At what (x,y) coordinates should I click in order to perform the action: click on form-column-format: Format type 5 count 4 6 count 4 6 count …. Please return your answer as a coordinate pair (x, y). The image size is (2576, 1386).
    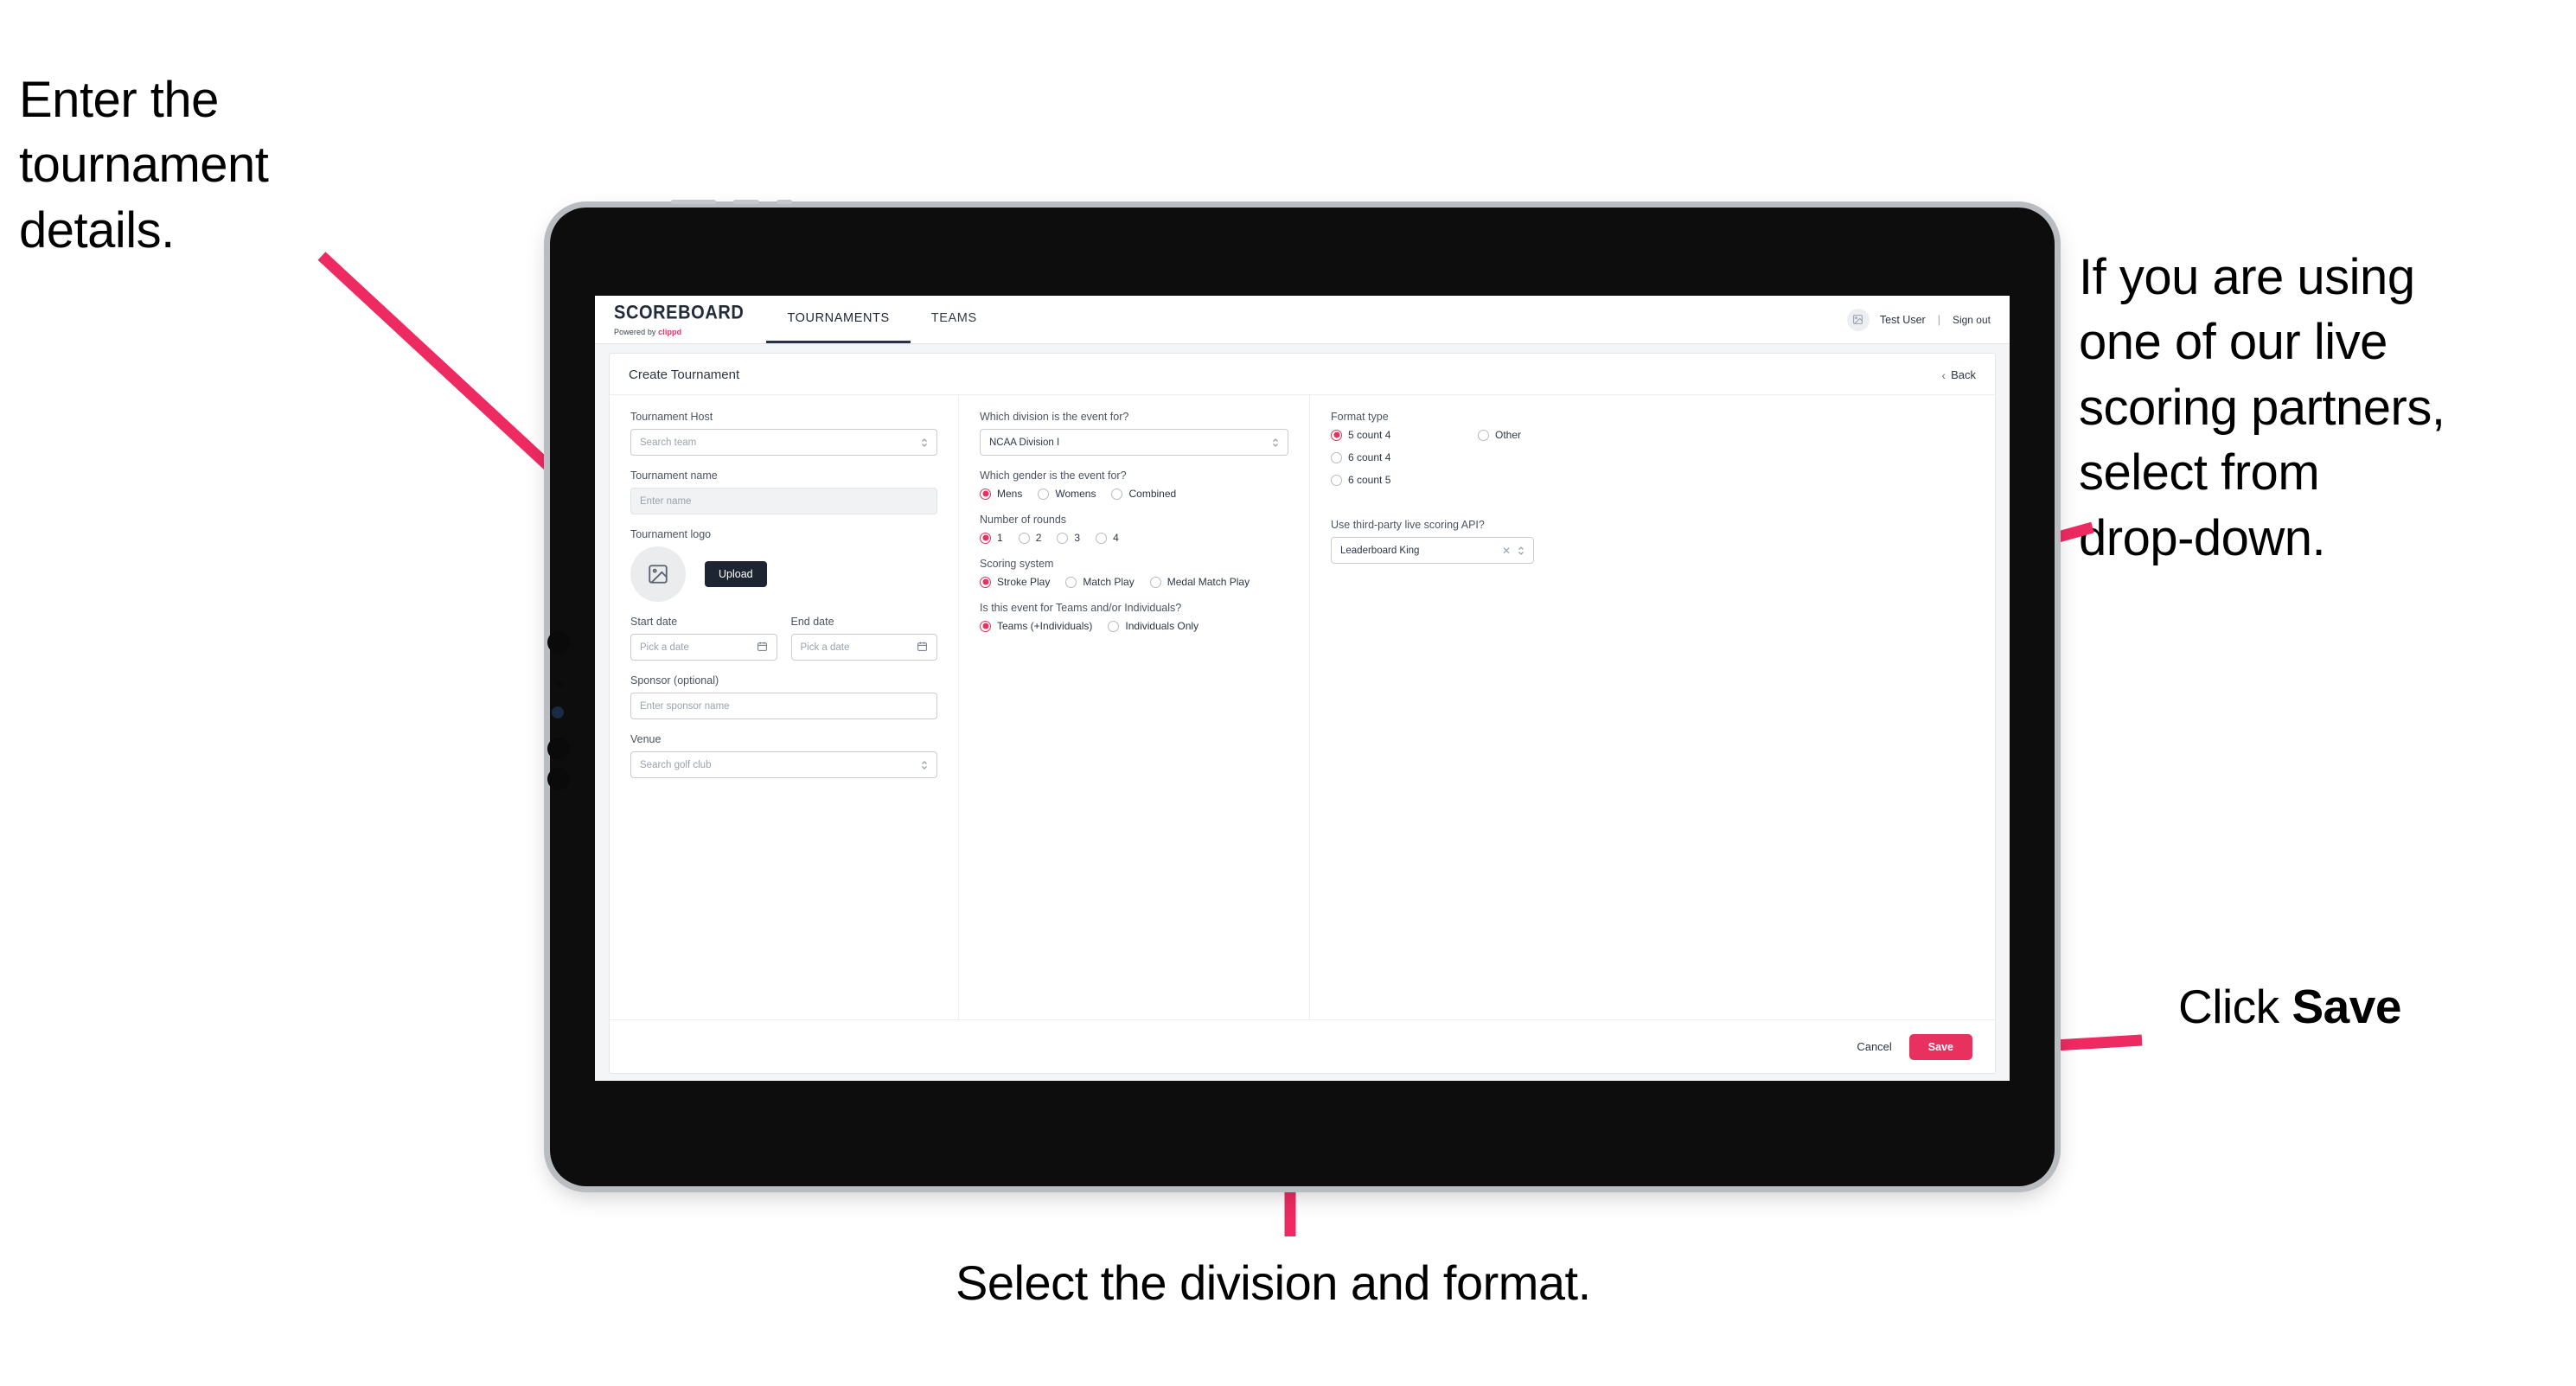
    Looking at the image, I should click on (1653, 707).